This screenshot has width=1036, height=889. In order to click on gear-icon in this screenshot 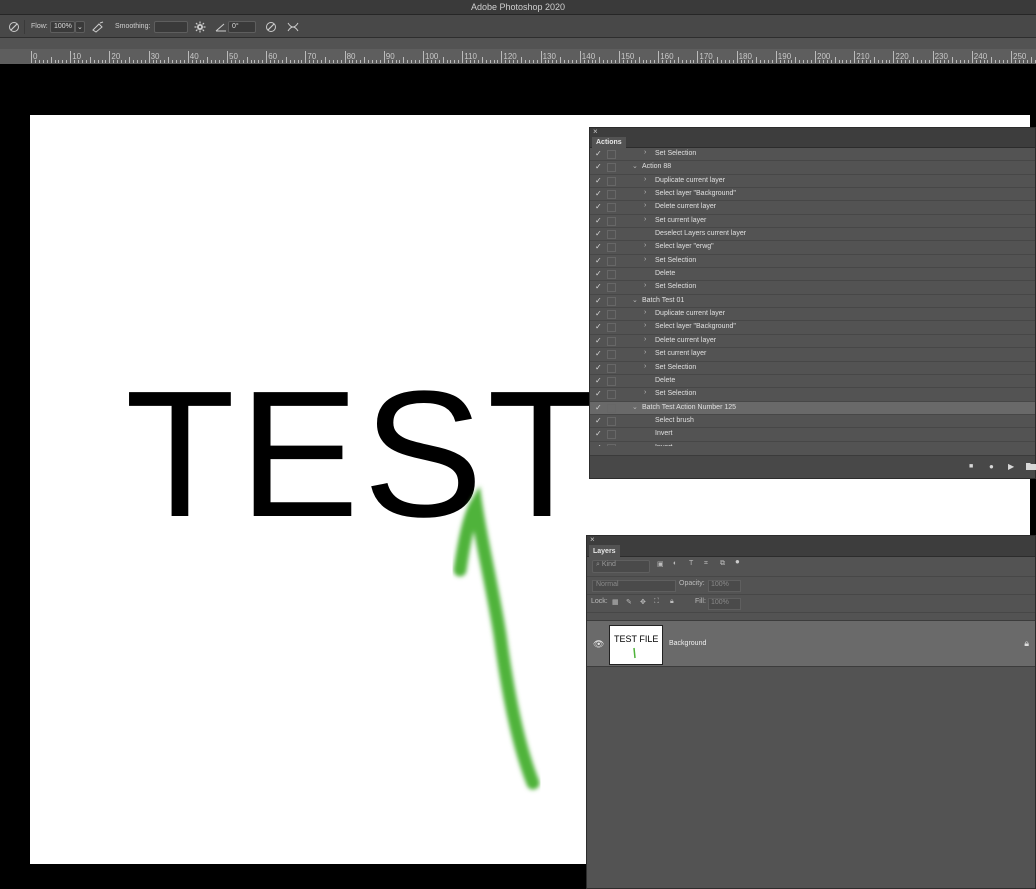, I will do `click(200, 26)`.